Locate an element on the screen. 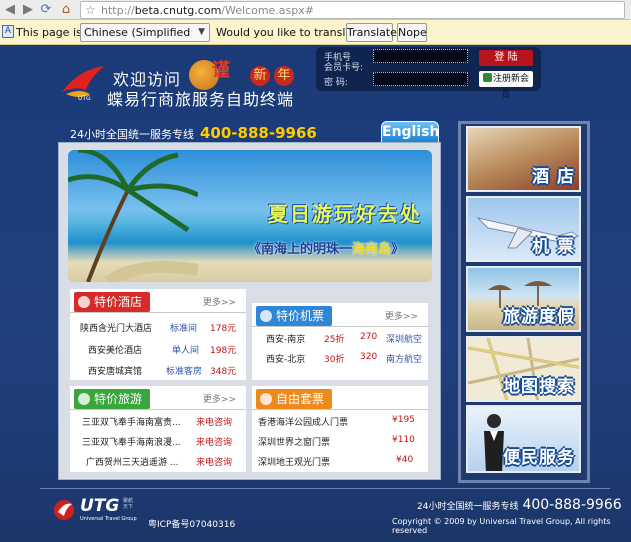 The height and width of the screenshot is (542, 631). discount: 30折 is located at coordinates (334, 360).